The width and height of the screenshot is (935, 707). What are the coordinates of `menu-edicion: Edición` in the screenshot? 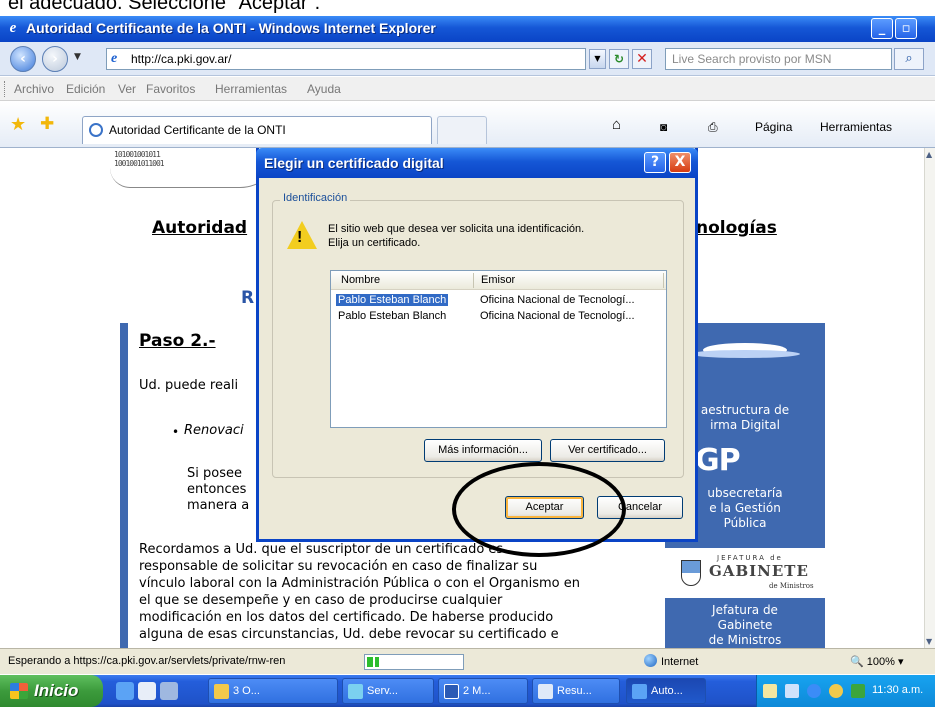 It's located at (85, 89).